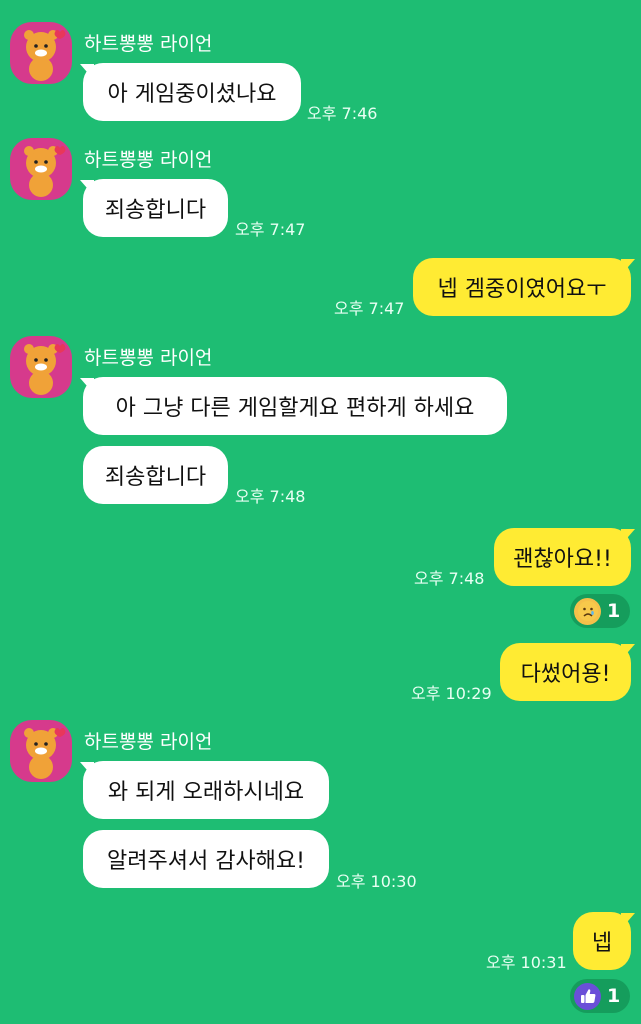 This screenshot has width=641, height=1024. I want to click on message-bubble: 알려주셔서 감사해요!, so click(206, 859).